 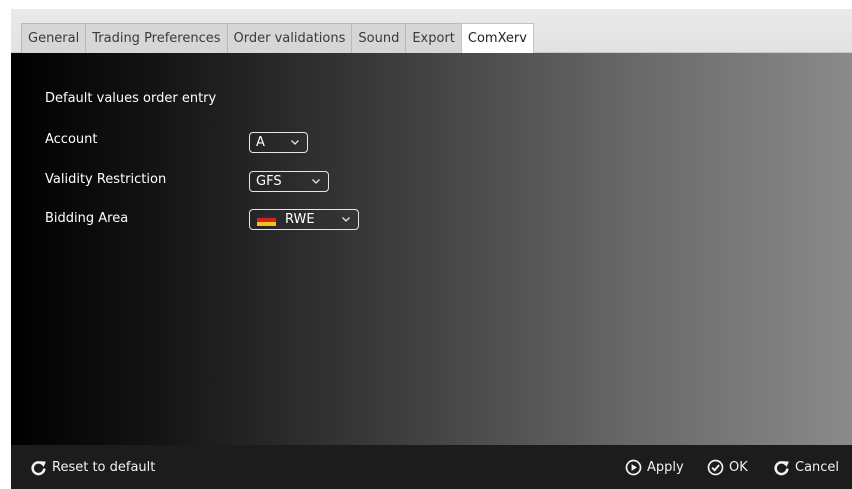 What do you see at coordinates (727, 467) in the screenshot?
I see `ok-button: OK` at bounding box center [727, 467].